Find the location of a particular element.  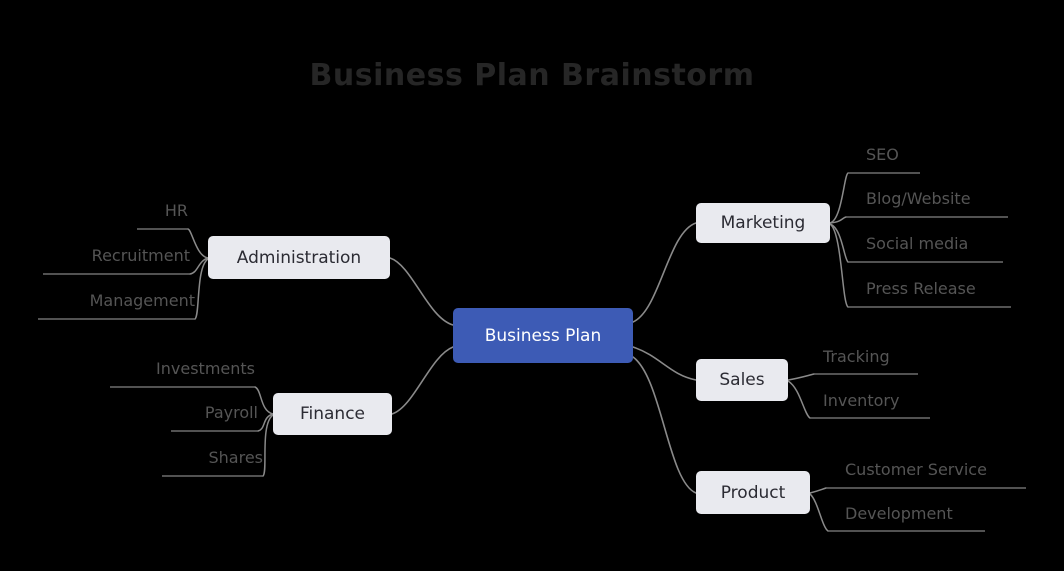

connector-sales-inventory is located at coordinates (799, 399).